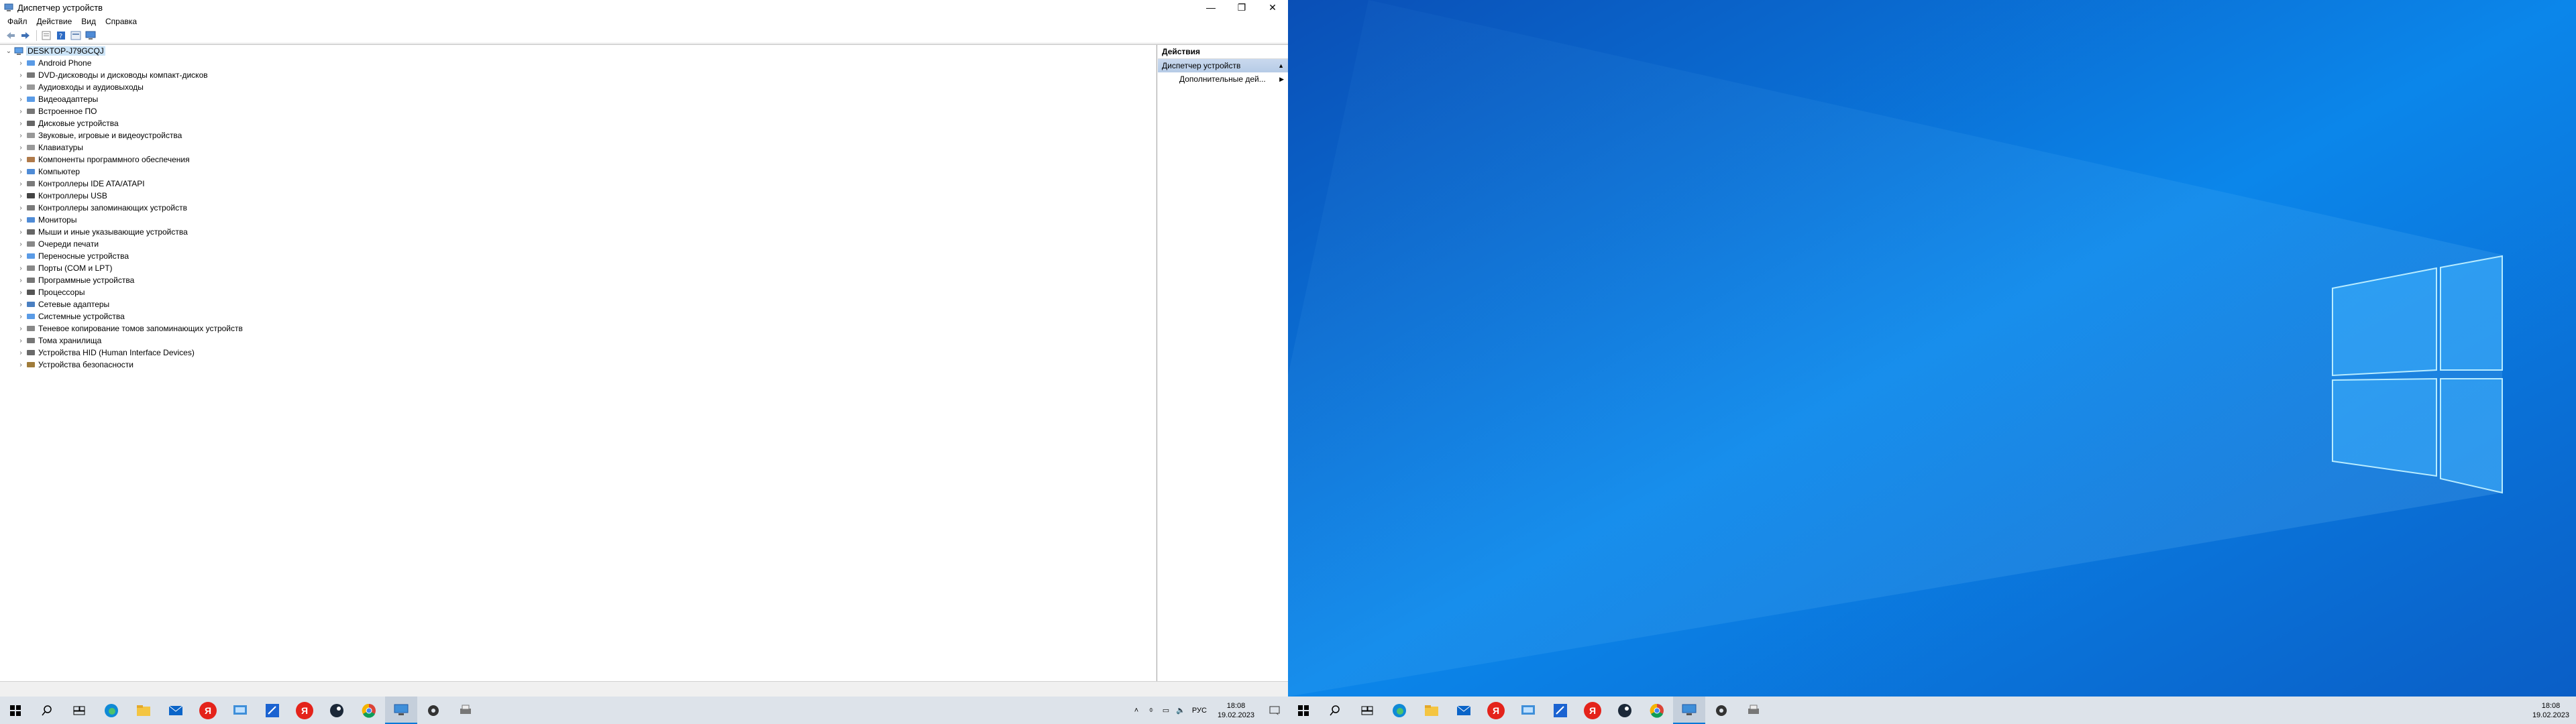 Image resolution: width=2576 pixels, height=724 pixels. I want to click on tree-item: › Контроллеры запоминающих устройств, so click(578, 208).